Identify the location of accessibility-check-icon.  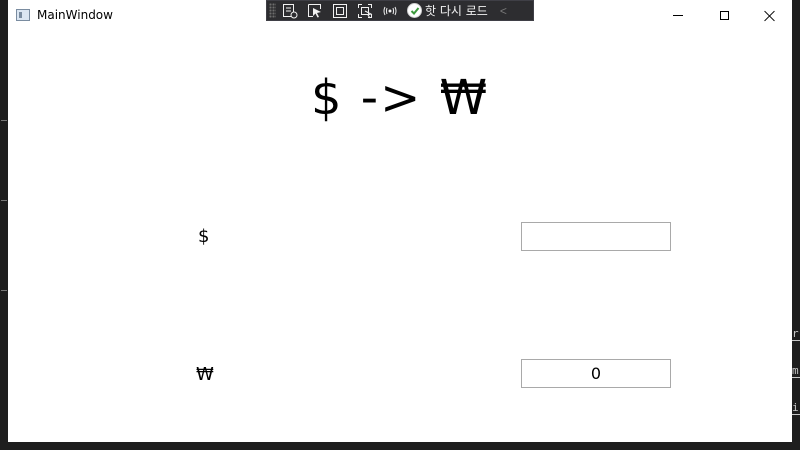
(390, 10).